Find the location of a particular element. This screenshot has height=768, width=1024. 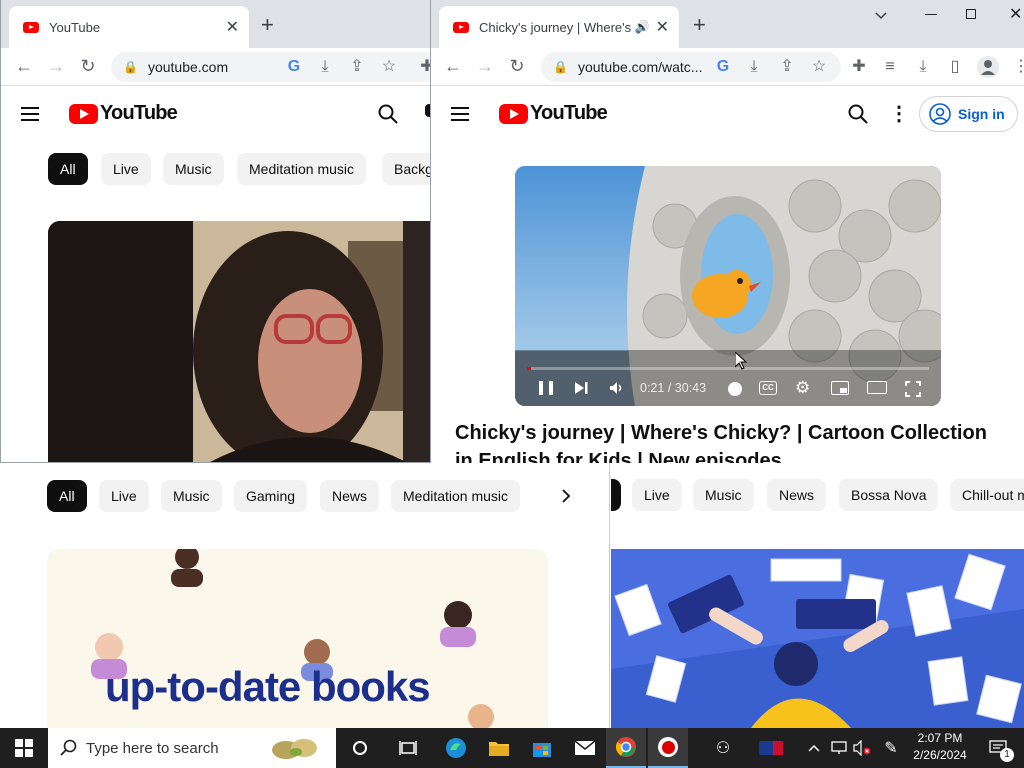

profile-avatar-icon is located at coordinates (988, 67).